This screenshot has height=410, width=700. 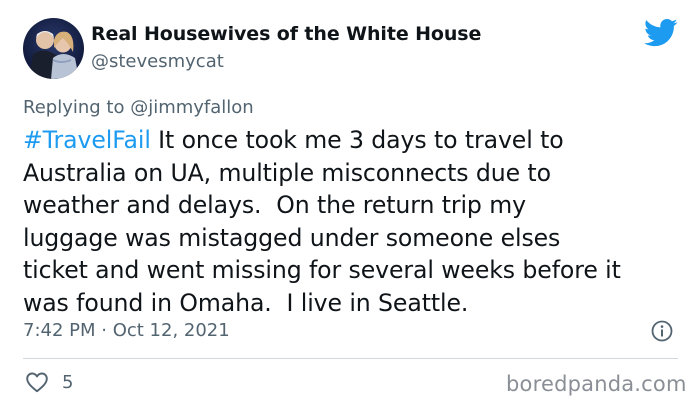 I want to click on twitter-bird-icon, so click(x=661, y=33).